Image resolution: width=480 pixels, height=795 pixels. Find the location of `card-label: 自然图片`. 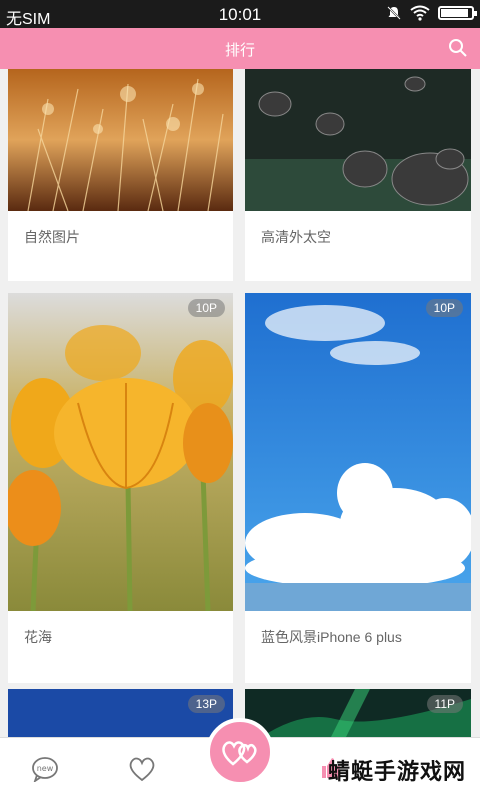

card-label: 自然图片 is located at coordinates (52, 237).